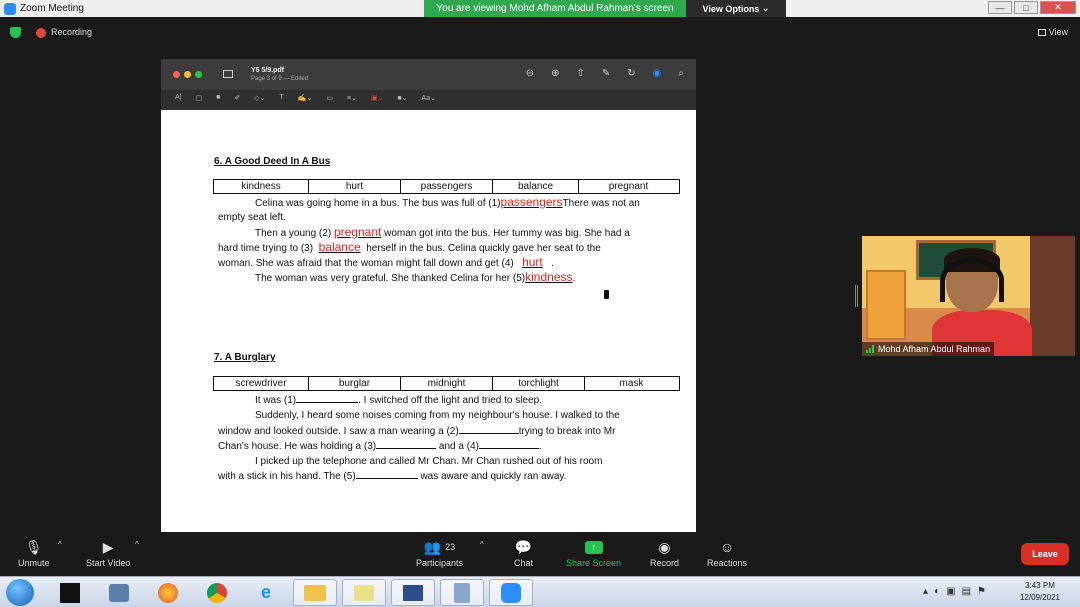  What do you see at coordinates (71, 32) in the screenshot?
I see `recording-label: Recording` at bounding box center [71, 32].